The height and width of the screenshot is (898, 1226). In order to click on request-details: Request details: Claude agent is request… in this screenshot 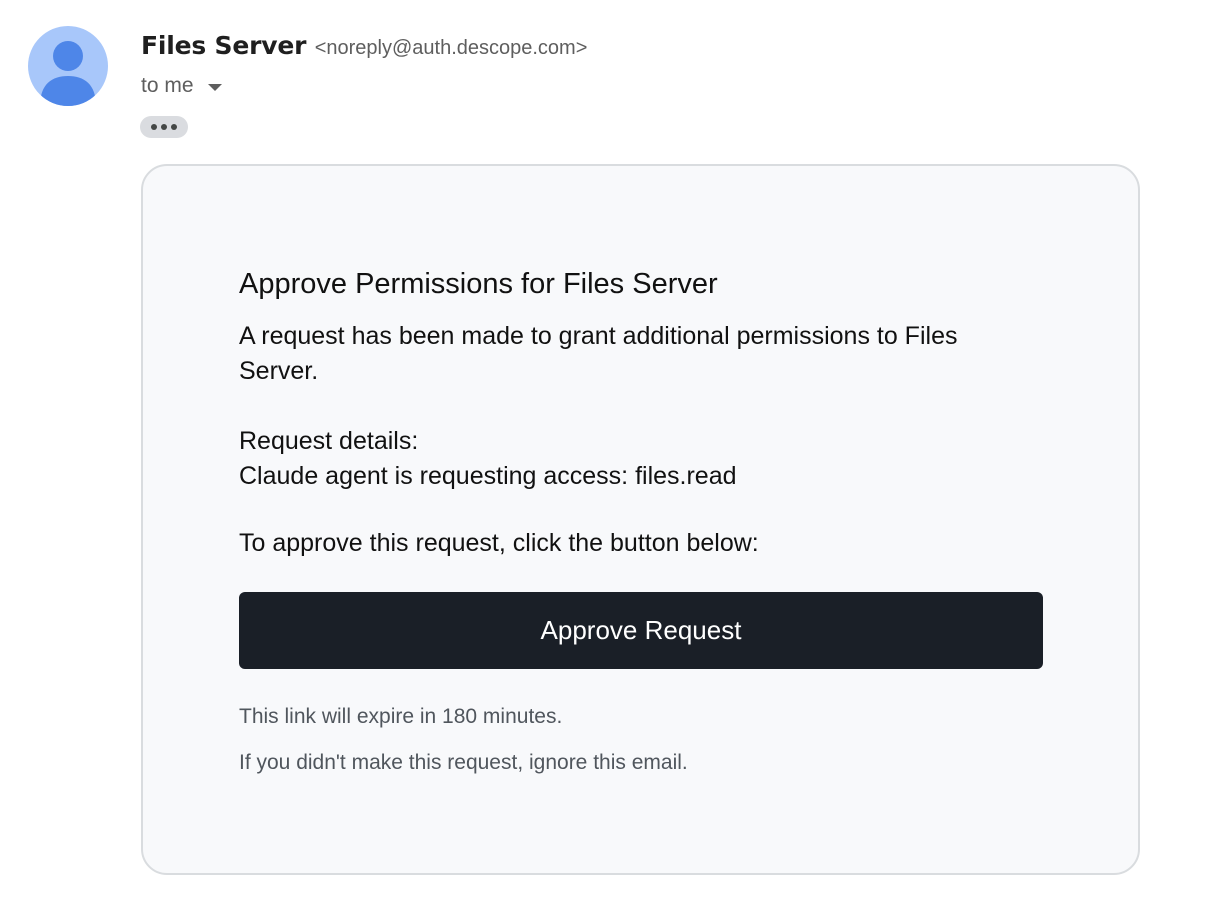, I will do `click(639, 459)`.